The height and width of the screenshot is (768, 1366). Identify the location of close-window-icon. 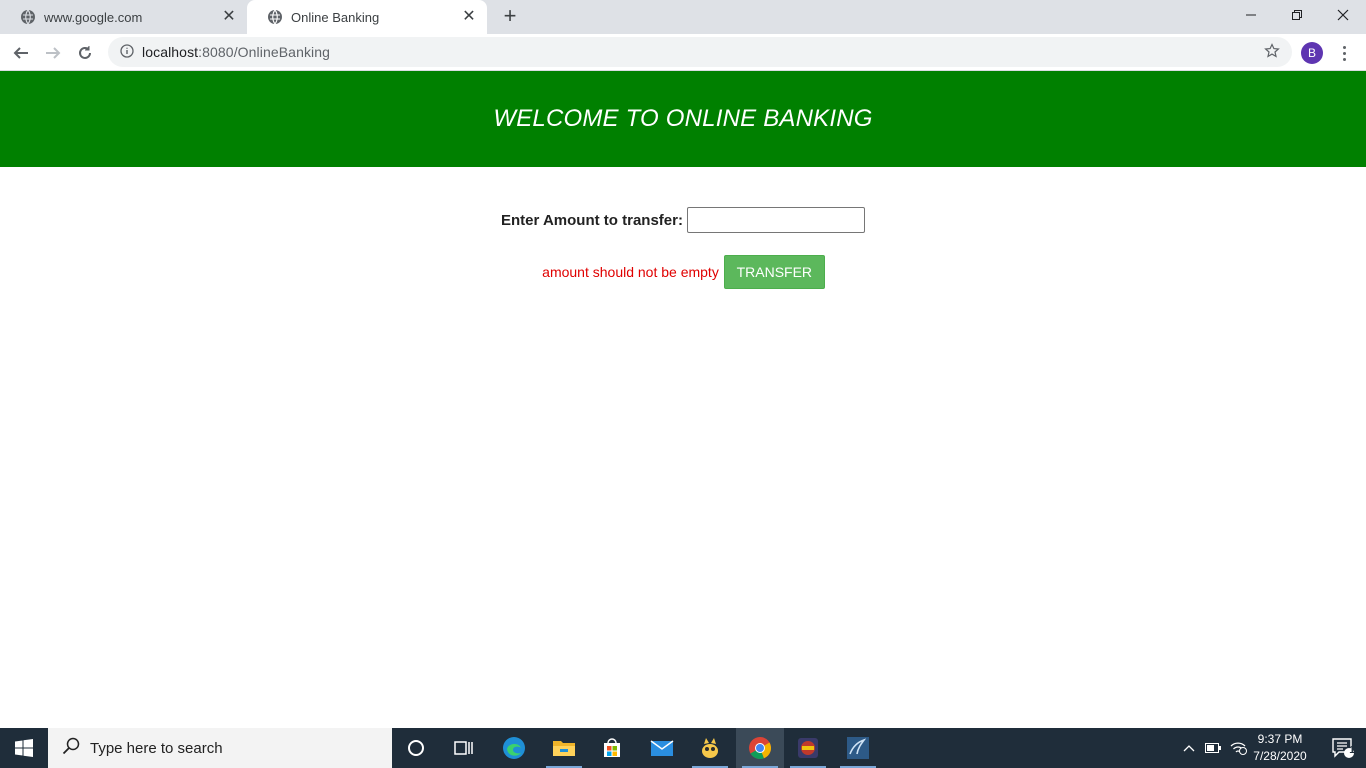
(1343, 15).